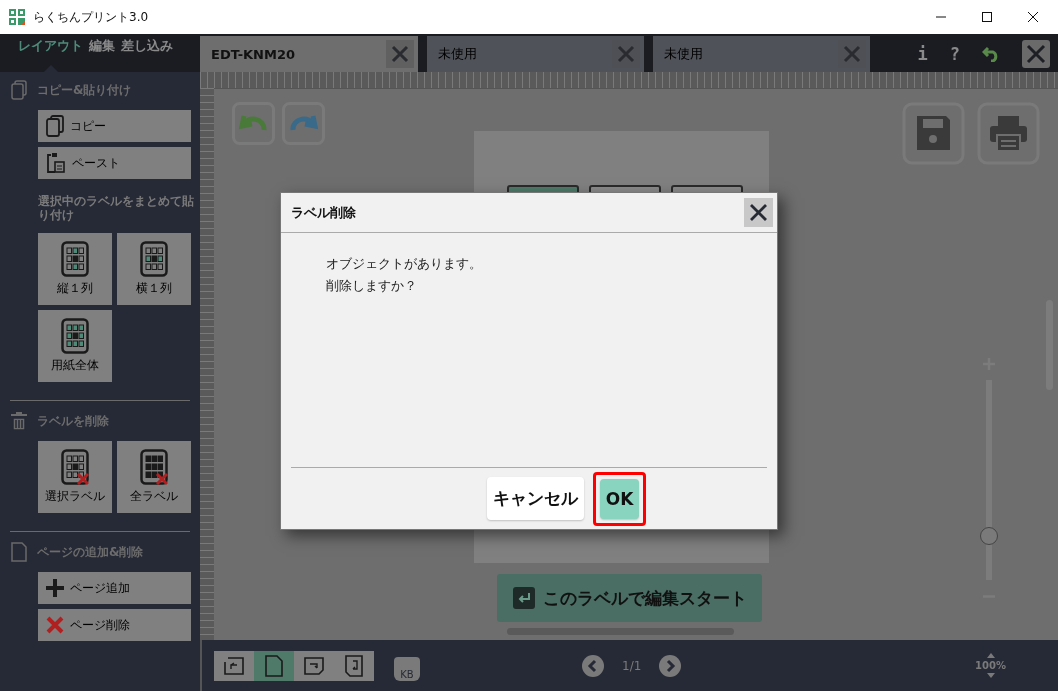  Describe the element at coordinates (922, 54) in the screenshot. I see `toolbar-glyph: i` at that location.